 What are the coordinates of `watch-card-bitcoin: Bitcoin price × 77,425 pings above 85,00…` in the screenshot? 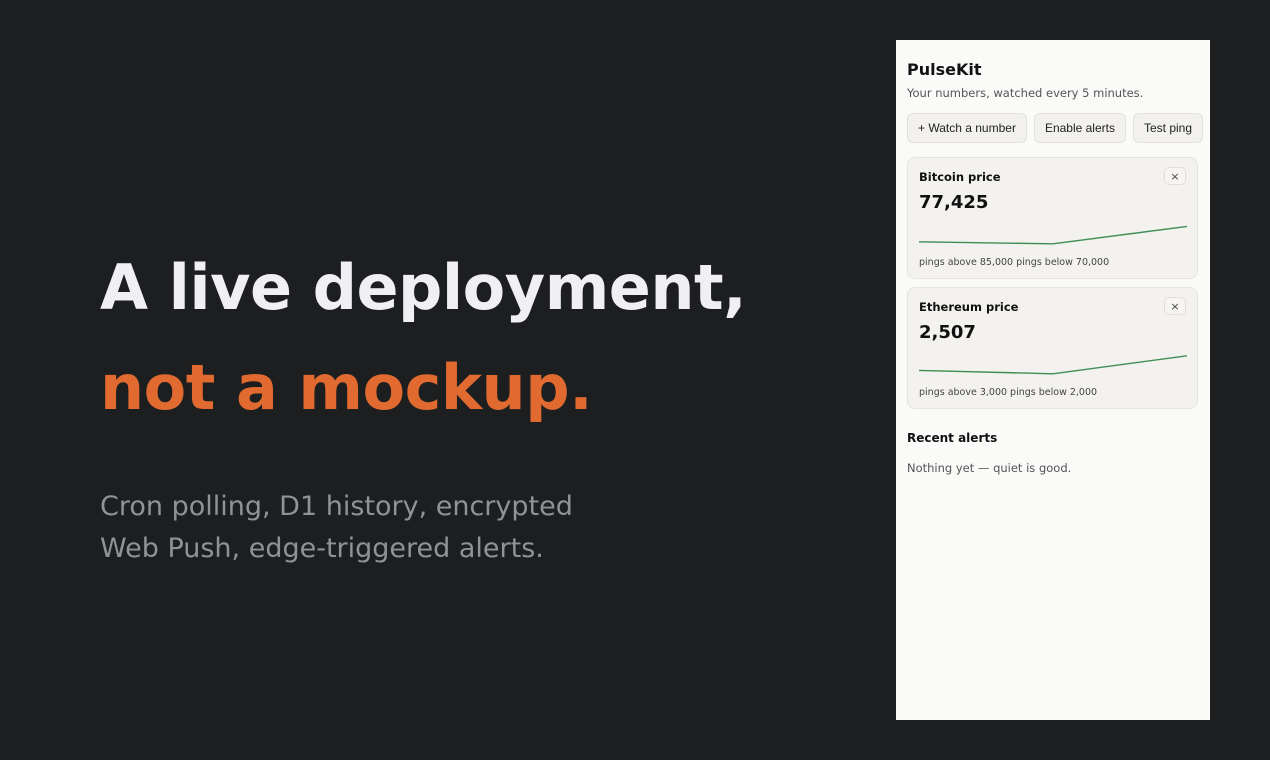 It's located at (1052, 218).